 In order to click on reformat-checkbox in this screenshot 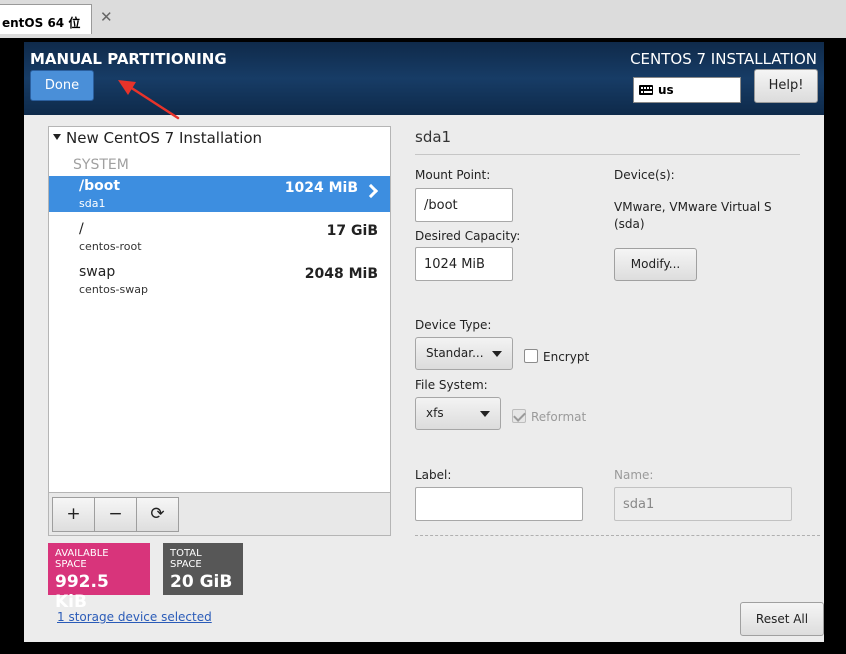, I will do `click(519, 416)`.